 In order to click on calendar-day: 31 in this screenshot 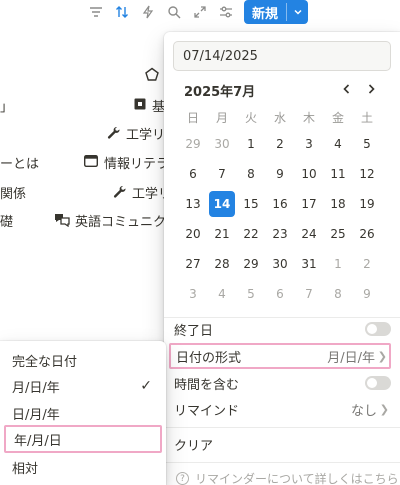, I will do `click(309, 264)`.